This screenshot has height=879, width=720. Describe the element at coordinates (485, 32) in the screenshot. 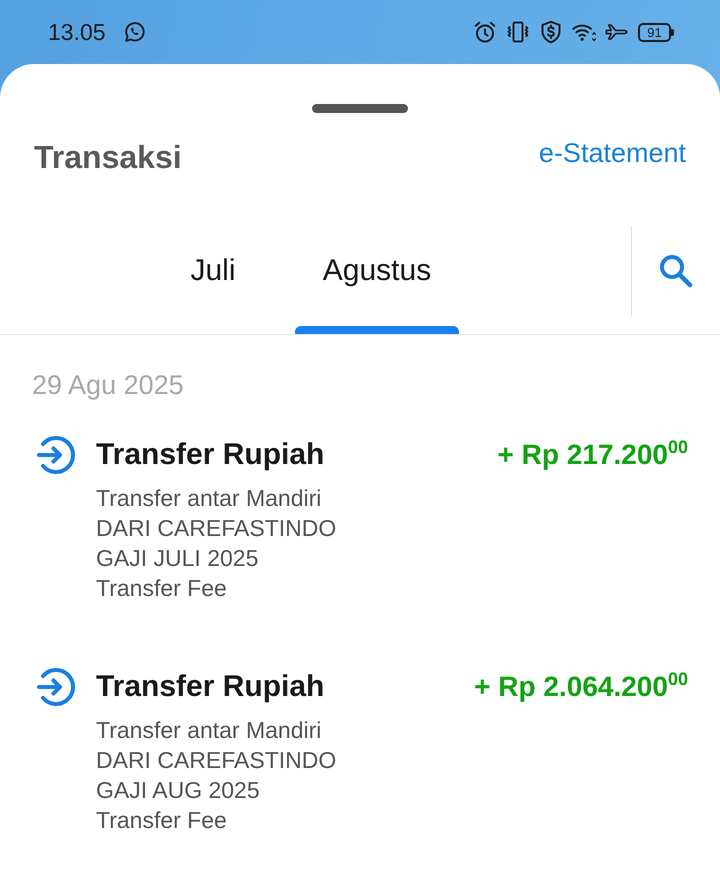

I see `alarm-clock-icon` at that location.